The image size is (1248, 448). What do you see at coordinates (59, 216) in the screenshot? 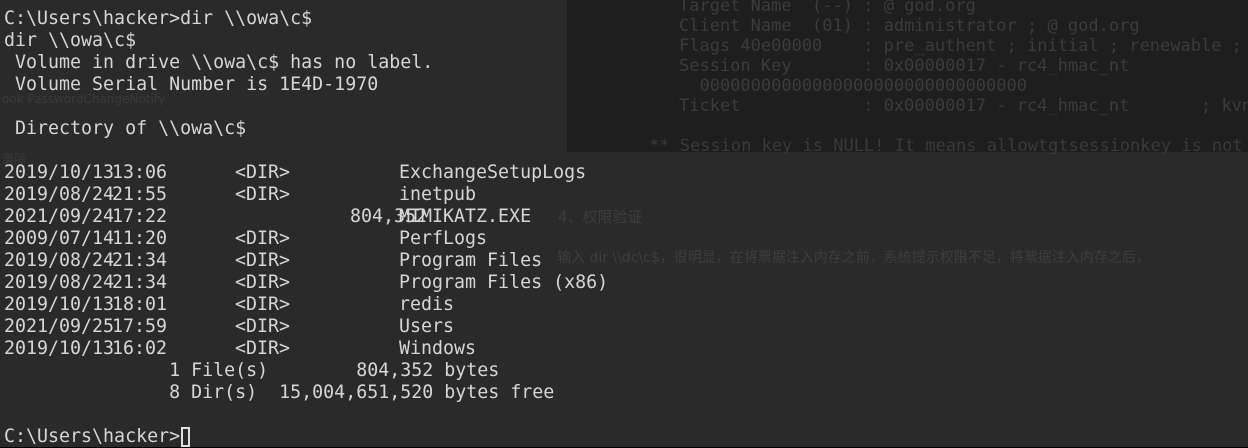
I see `entry-date: 2021/09/24` at bounding box center [59, 216].